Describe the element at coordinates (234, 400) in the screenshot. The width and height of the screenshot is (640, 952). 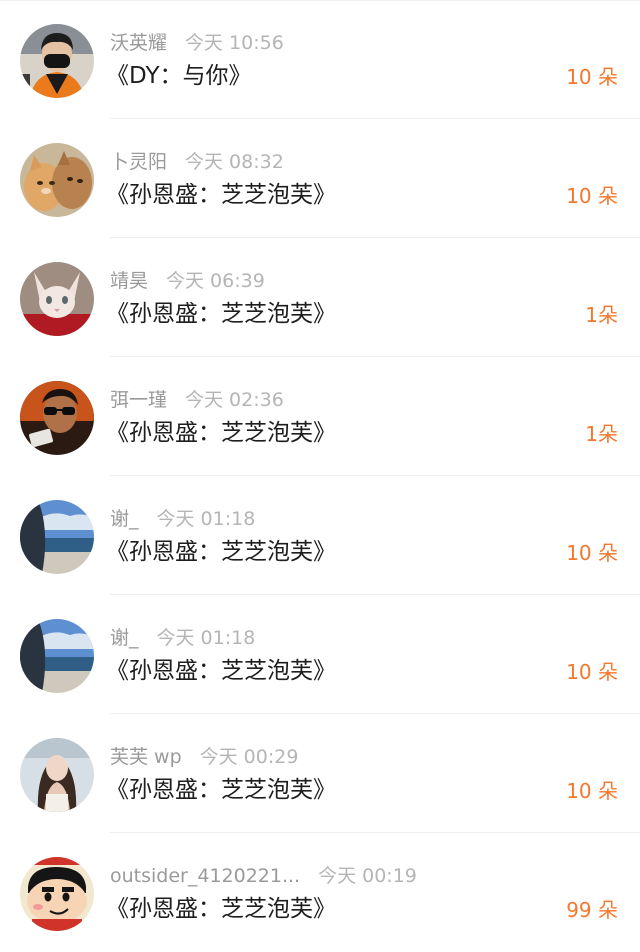
I see `gift-time: 今天 02:36` at that location.